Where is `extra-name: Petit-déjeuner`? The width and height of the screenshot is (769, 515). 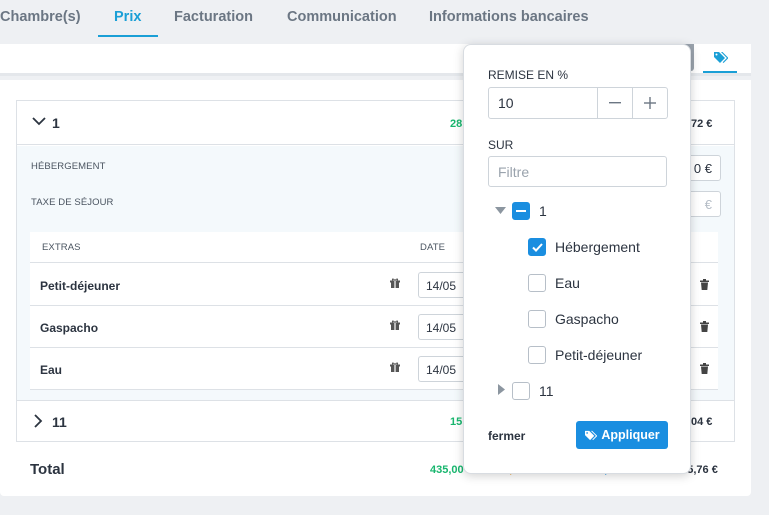
extra-name: Petit-déjeuner is located at coordinates (80, 286).